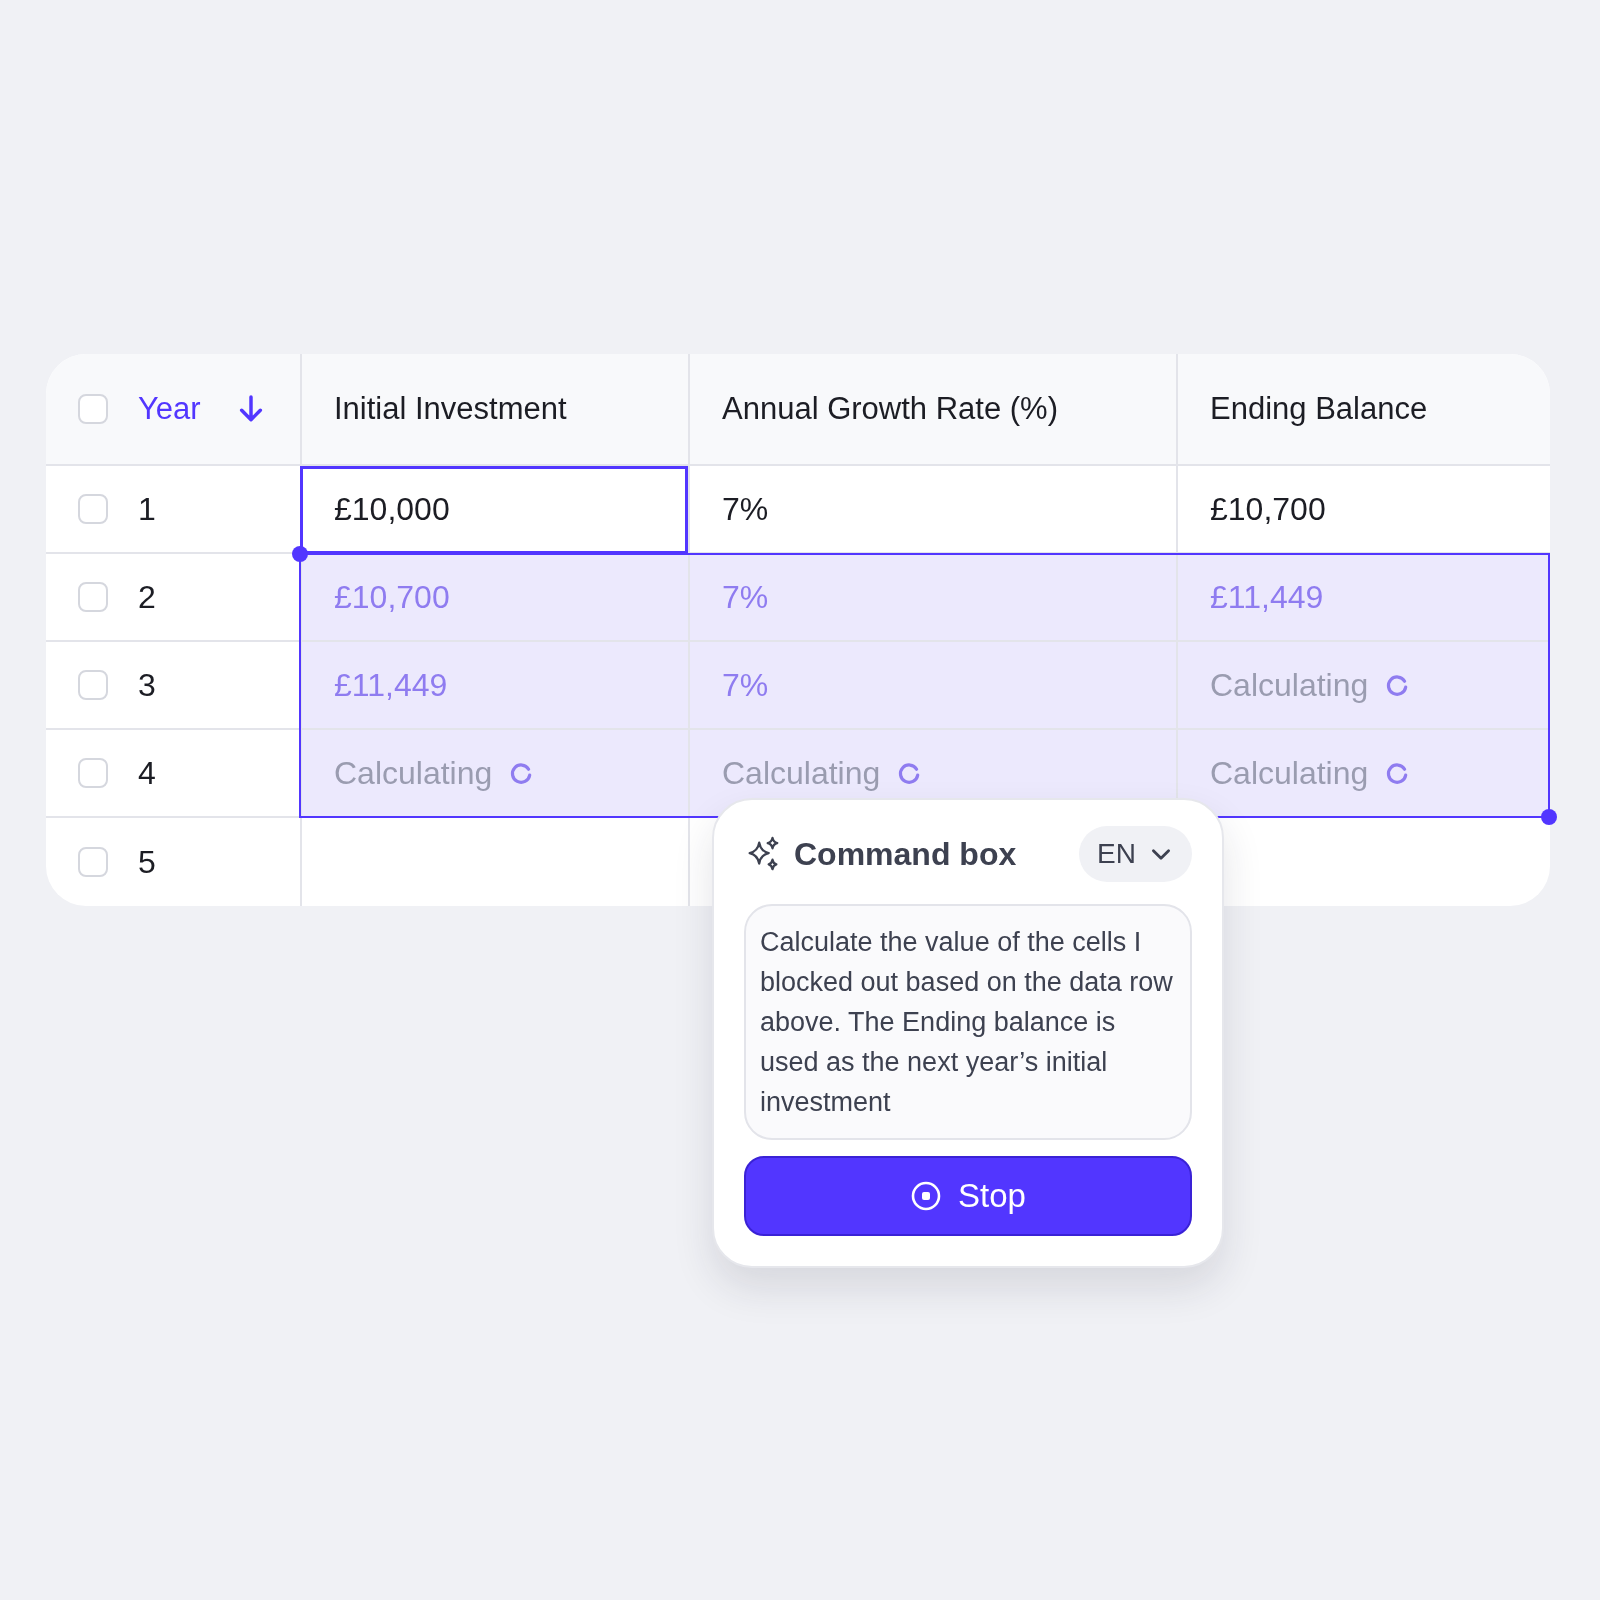 Image resolution: width=1600 pixels, height=1600 pixels. Describe the element at coordinates (926, 1196) in the screenshot. I see `stop-icon` at that location.